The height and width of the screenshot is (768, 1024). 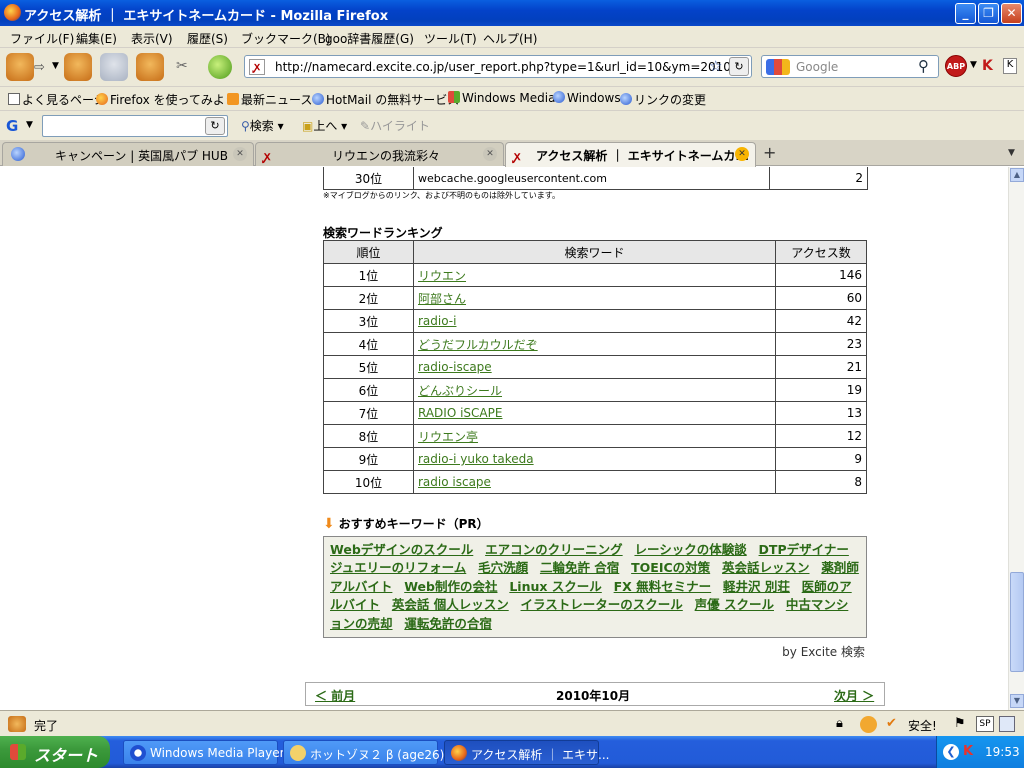 What do you see at coordinates (12, 126) in the screenshot?
I see `google-logo-icon: G` at bounding box center [12, 126].